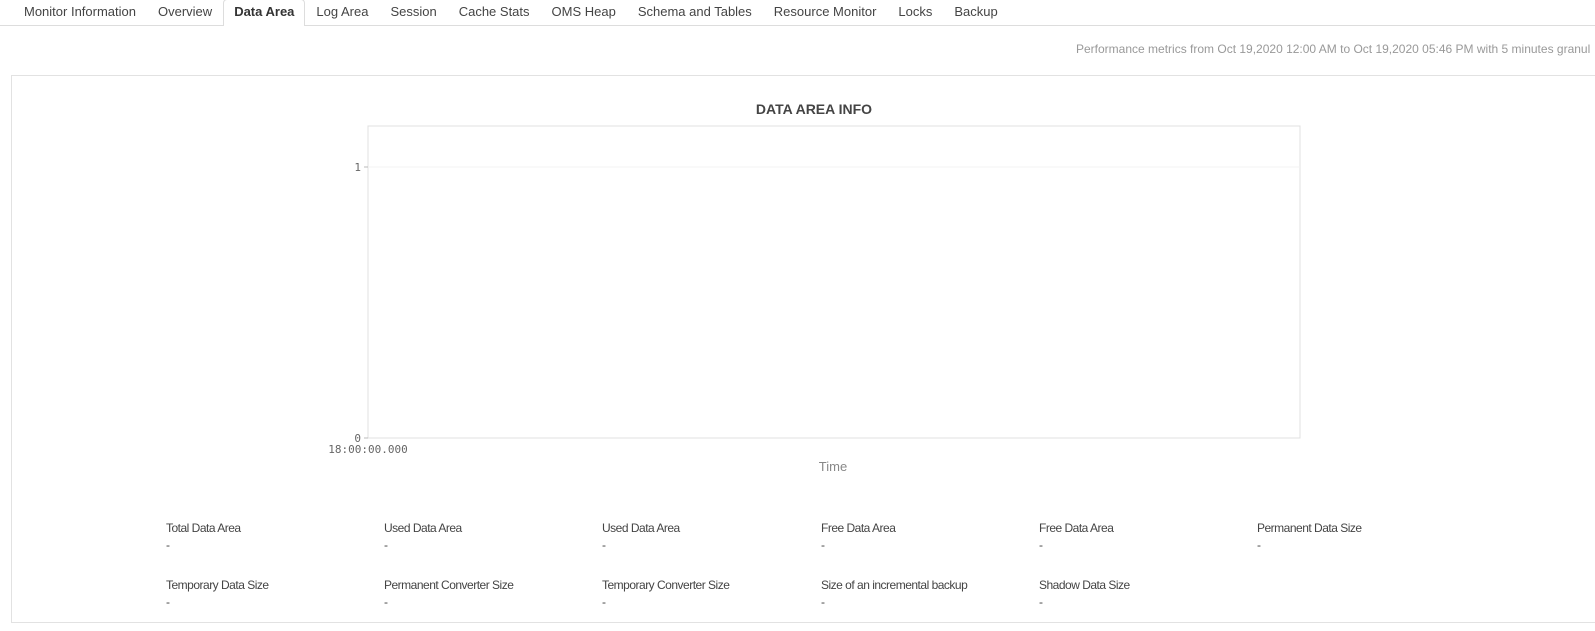  What do you see at coordinates (266, 536) in the screenshot?
I see `stat-total-data-area: Total Data Area -` at bounding box center [266, 536].